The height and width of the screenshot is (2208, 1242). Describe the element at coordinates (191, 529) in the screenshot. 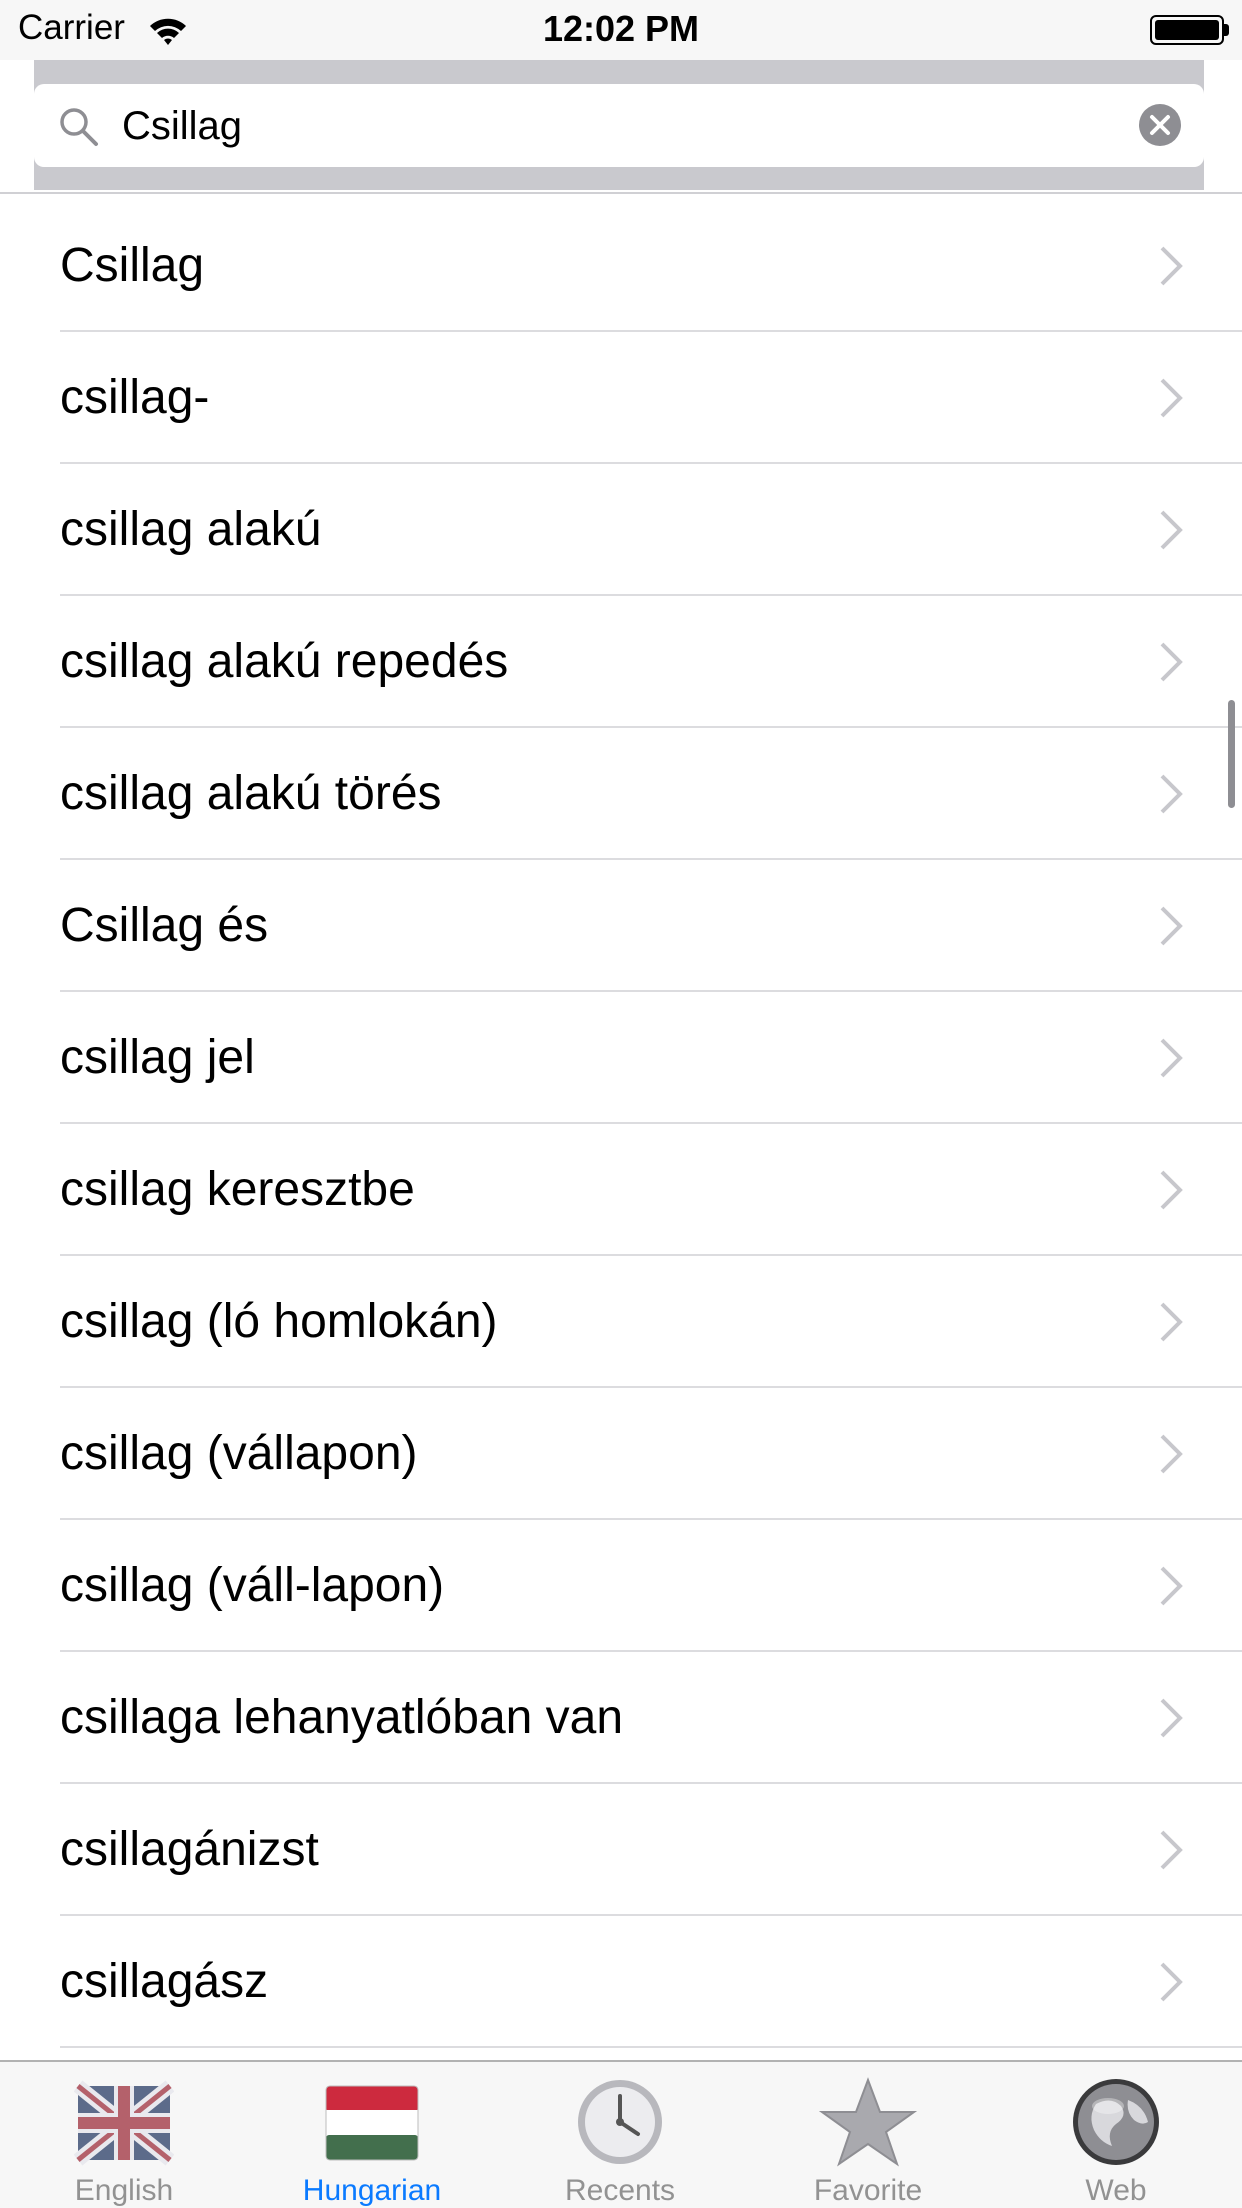

I see `list-item-label: csillag alakú` at that location.